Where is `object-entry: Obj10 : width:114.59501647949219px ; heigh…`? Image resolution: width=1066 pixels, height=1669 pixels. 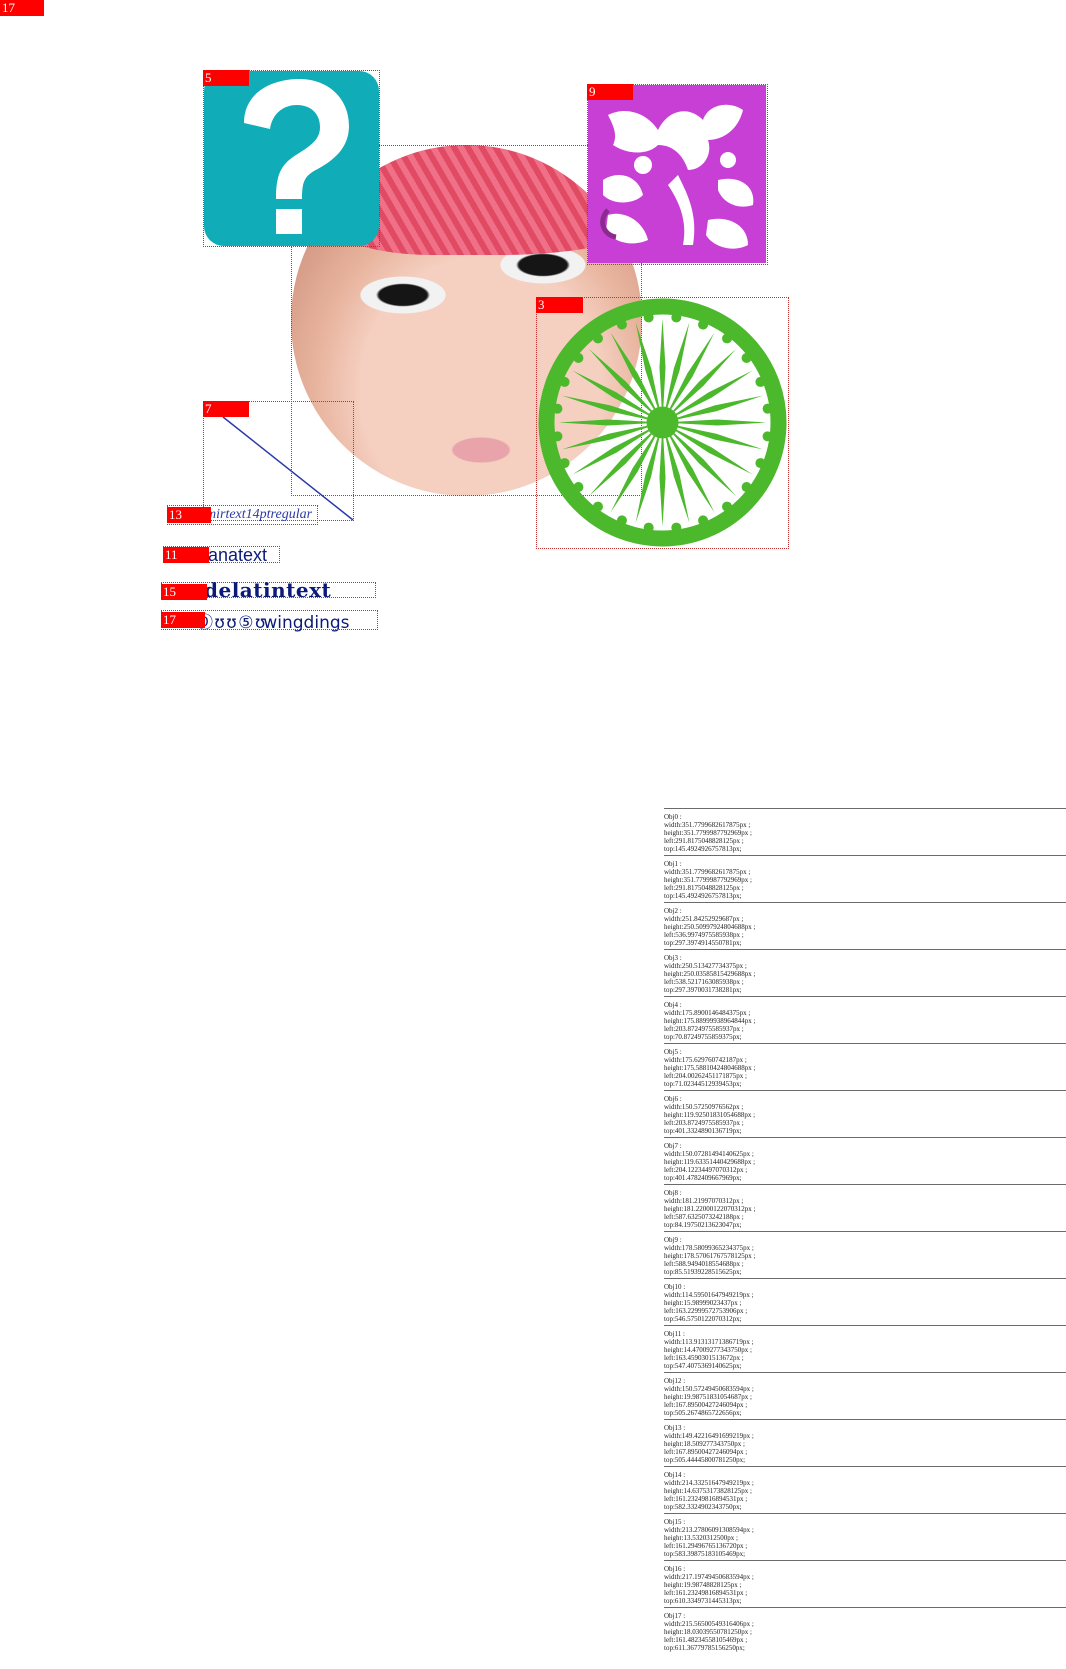 object-entry: Obj10 : width:114.59501647949219px ; heigh… is located at coordinates (865, 1301).